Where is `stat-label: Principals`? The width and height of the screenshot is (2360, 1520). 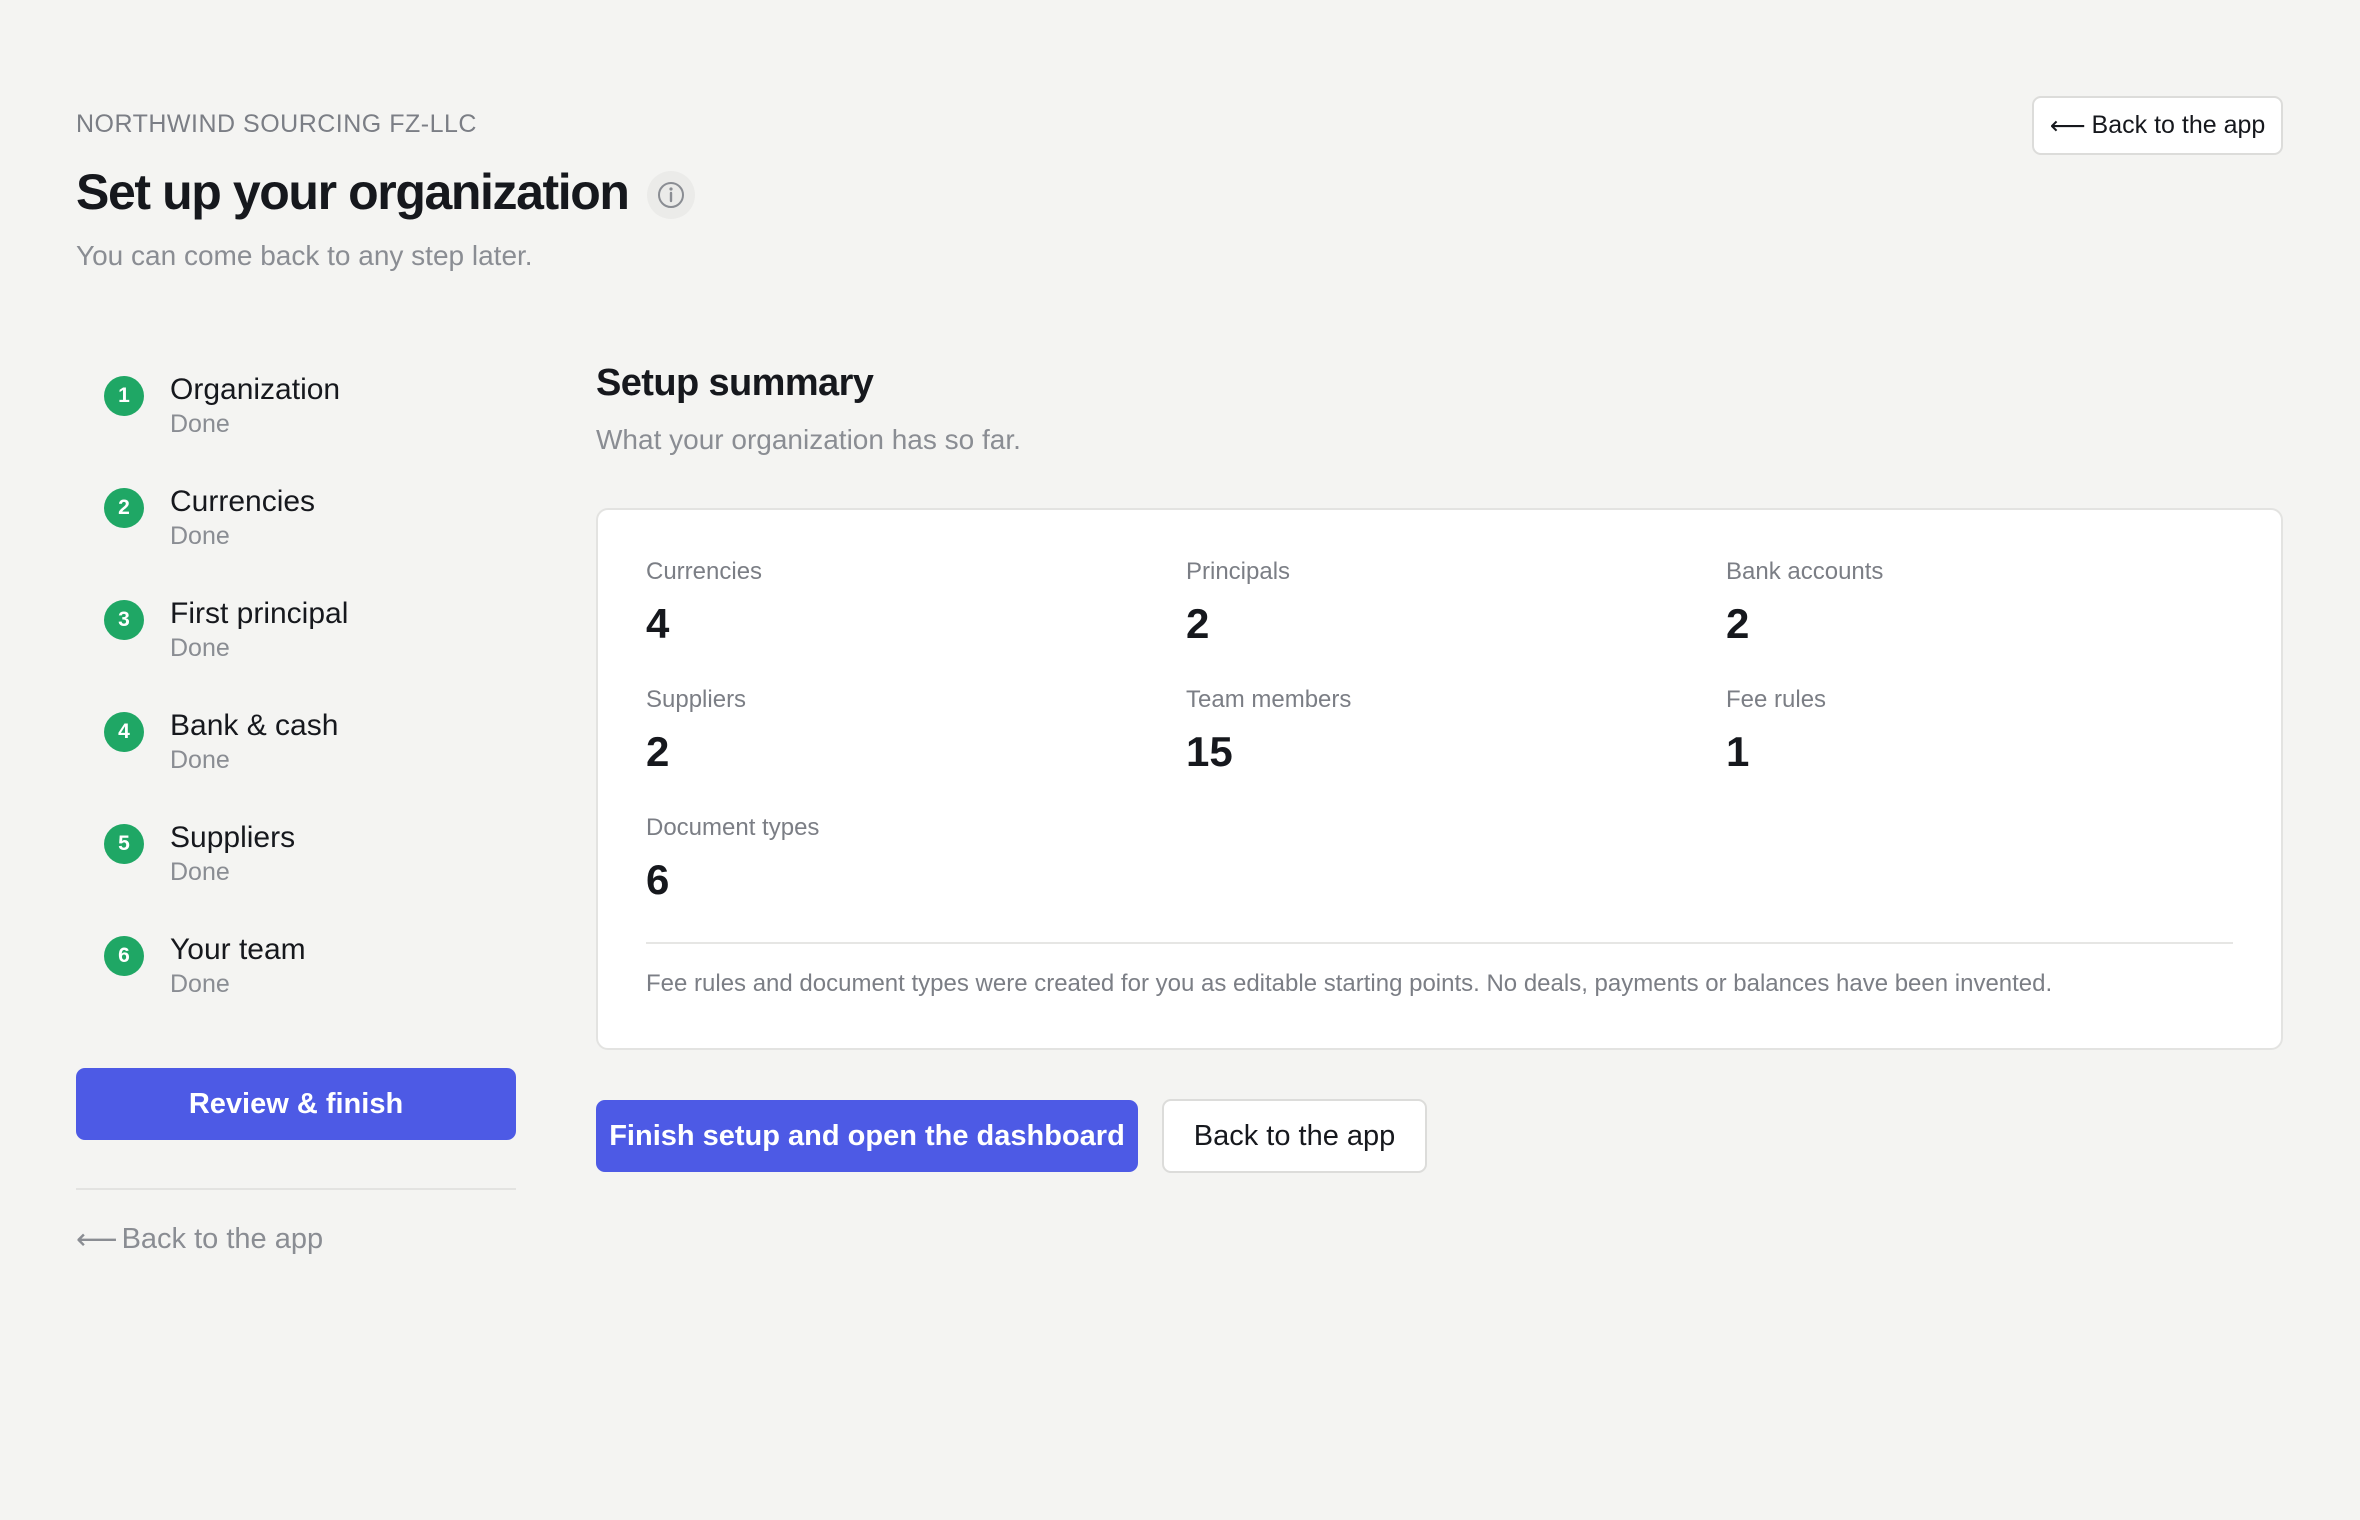 stat-label: Principals is located at coordinates (1238, 571).